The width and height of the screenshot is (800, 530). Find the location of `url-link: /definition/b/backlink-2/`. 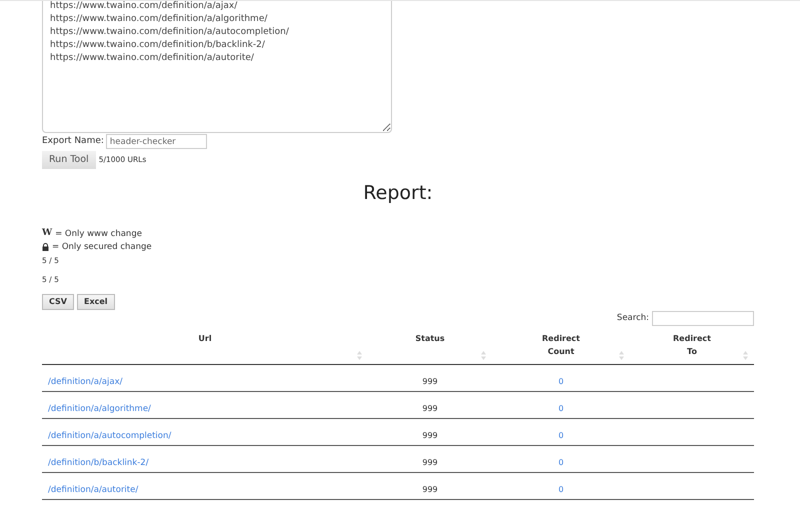

url-link: /definition/b/backlink-2/ is located at coordinates (98, 463).